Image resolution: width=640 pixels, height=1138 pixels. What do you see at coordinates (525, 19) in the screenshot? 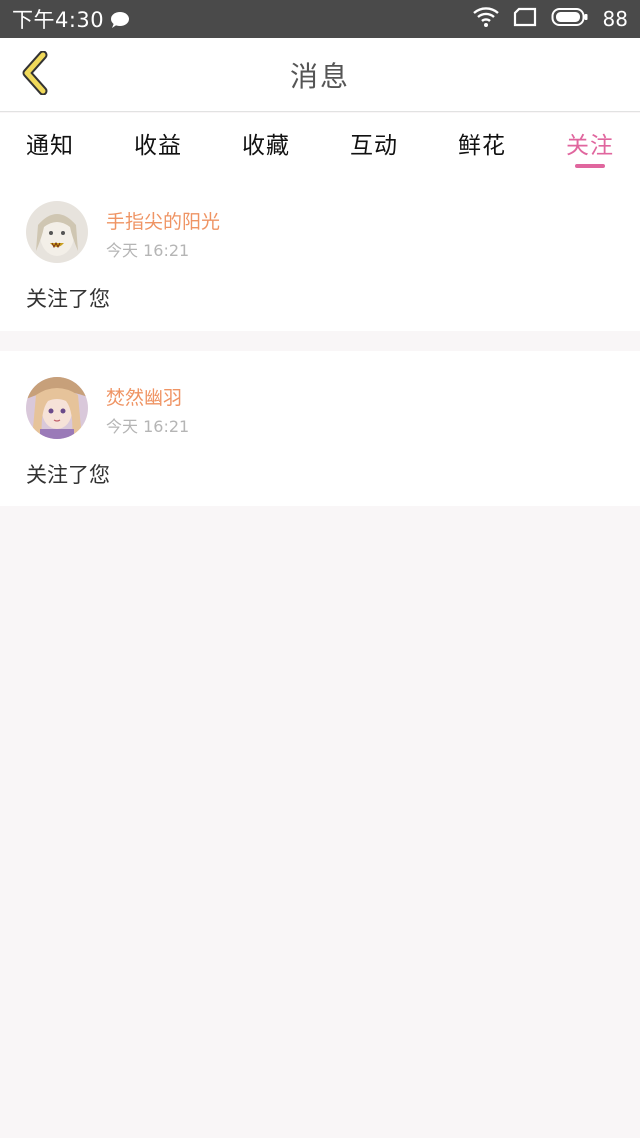
I see `screen-icon` at bounding box center [525, 19].